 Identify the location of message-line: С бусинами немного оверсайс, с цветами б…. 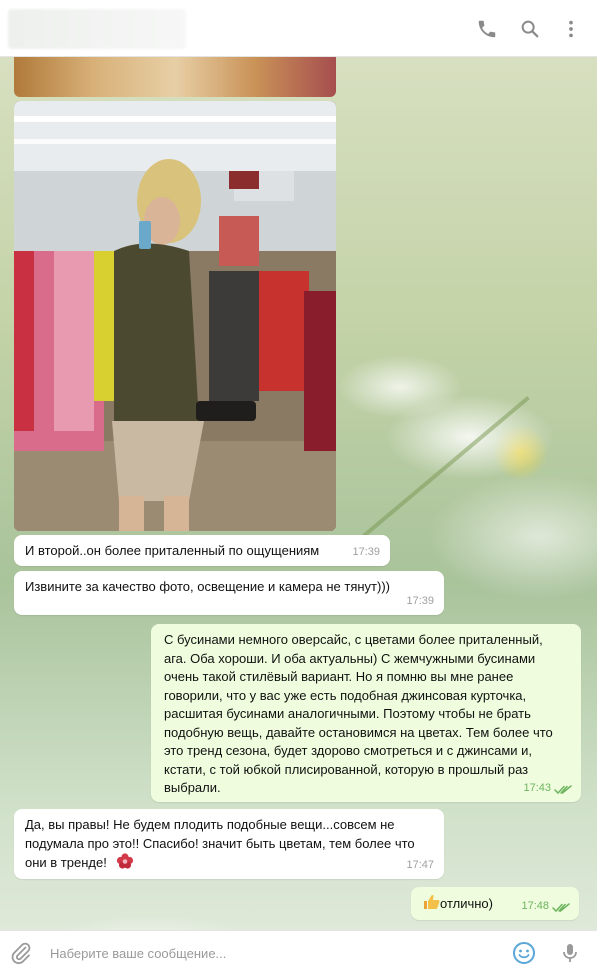
(353, 639).